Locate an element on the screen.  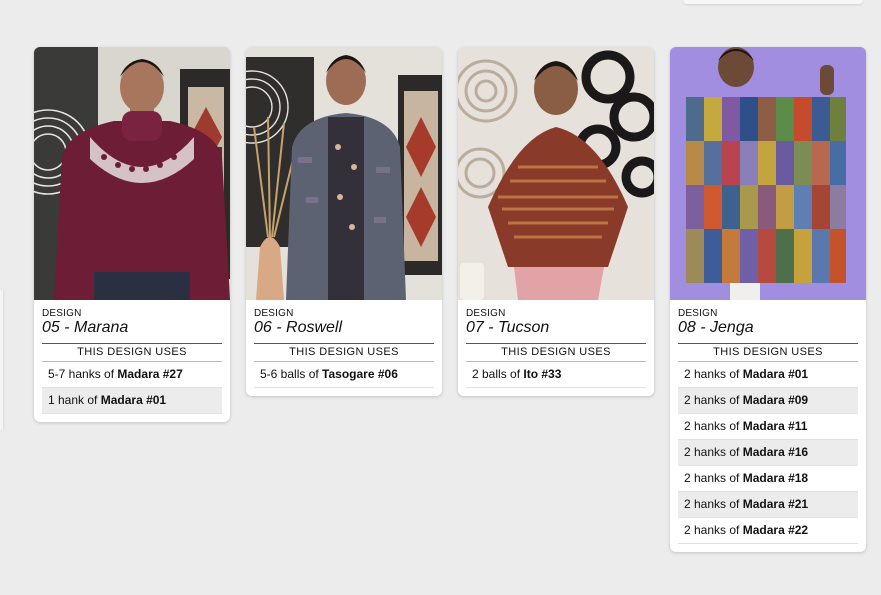
yarn-row: 2 hanks of Madara #21 is located at coordinates (768, 505).